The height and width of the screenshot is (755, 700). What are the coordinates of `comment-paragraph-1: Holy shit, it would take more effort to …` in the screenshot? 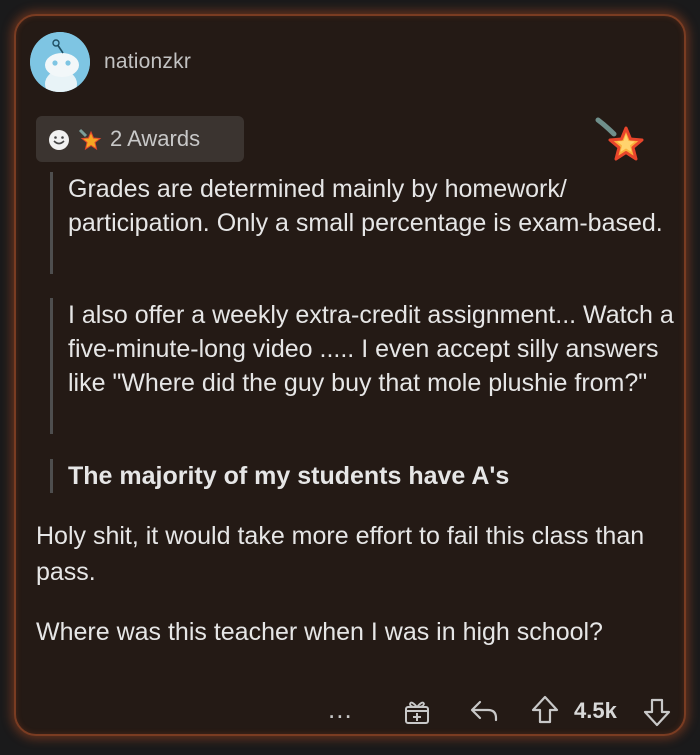 It's located at (340, 554).